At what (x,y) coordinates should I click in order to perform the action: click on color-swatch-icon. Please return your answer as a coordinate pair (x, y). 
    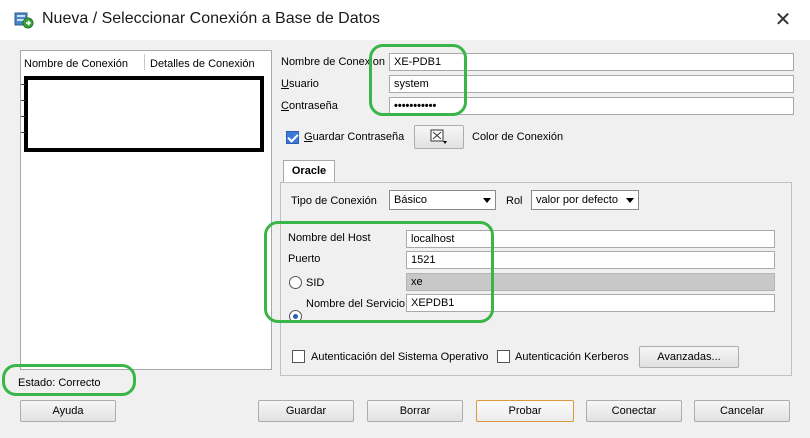
    Looking at the image, I should click on (438, 136).